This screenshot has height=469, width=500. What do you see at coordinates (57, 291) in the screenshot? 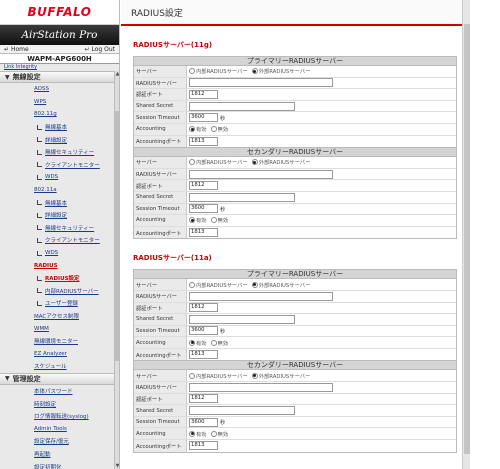
I see `sidebar-item: 内部RADIUSサーバー` at bounding box center [57, 291].